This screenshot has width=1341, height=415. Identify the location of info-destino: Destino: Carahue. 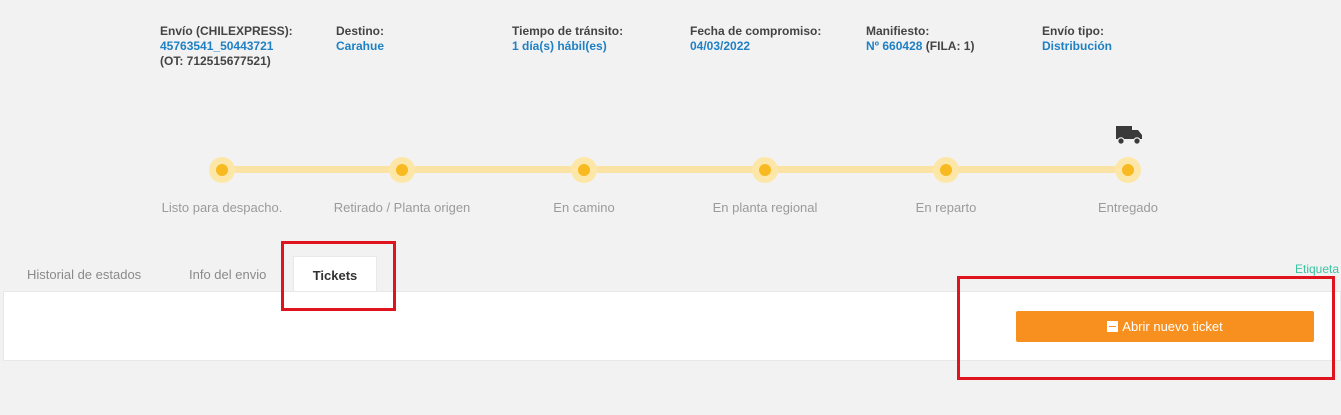
(360, 39).